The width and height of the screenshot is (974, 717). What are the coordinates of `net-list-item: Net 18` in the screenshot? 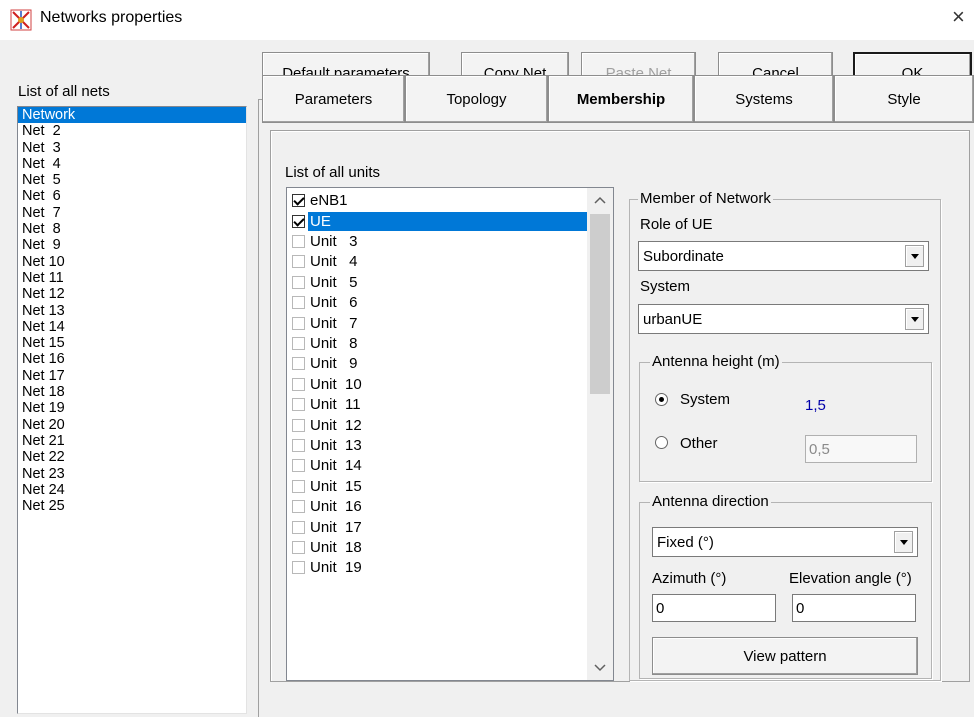 It's located at (132, 392).